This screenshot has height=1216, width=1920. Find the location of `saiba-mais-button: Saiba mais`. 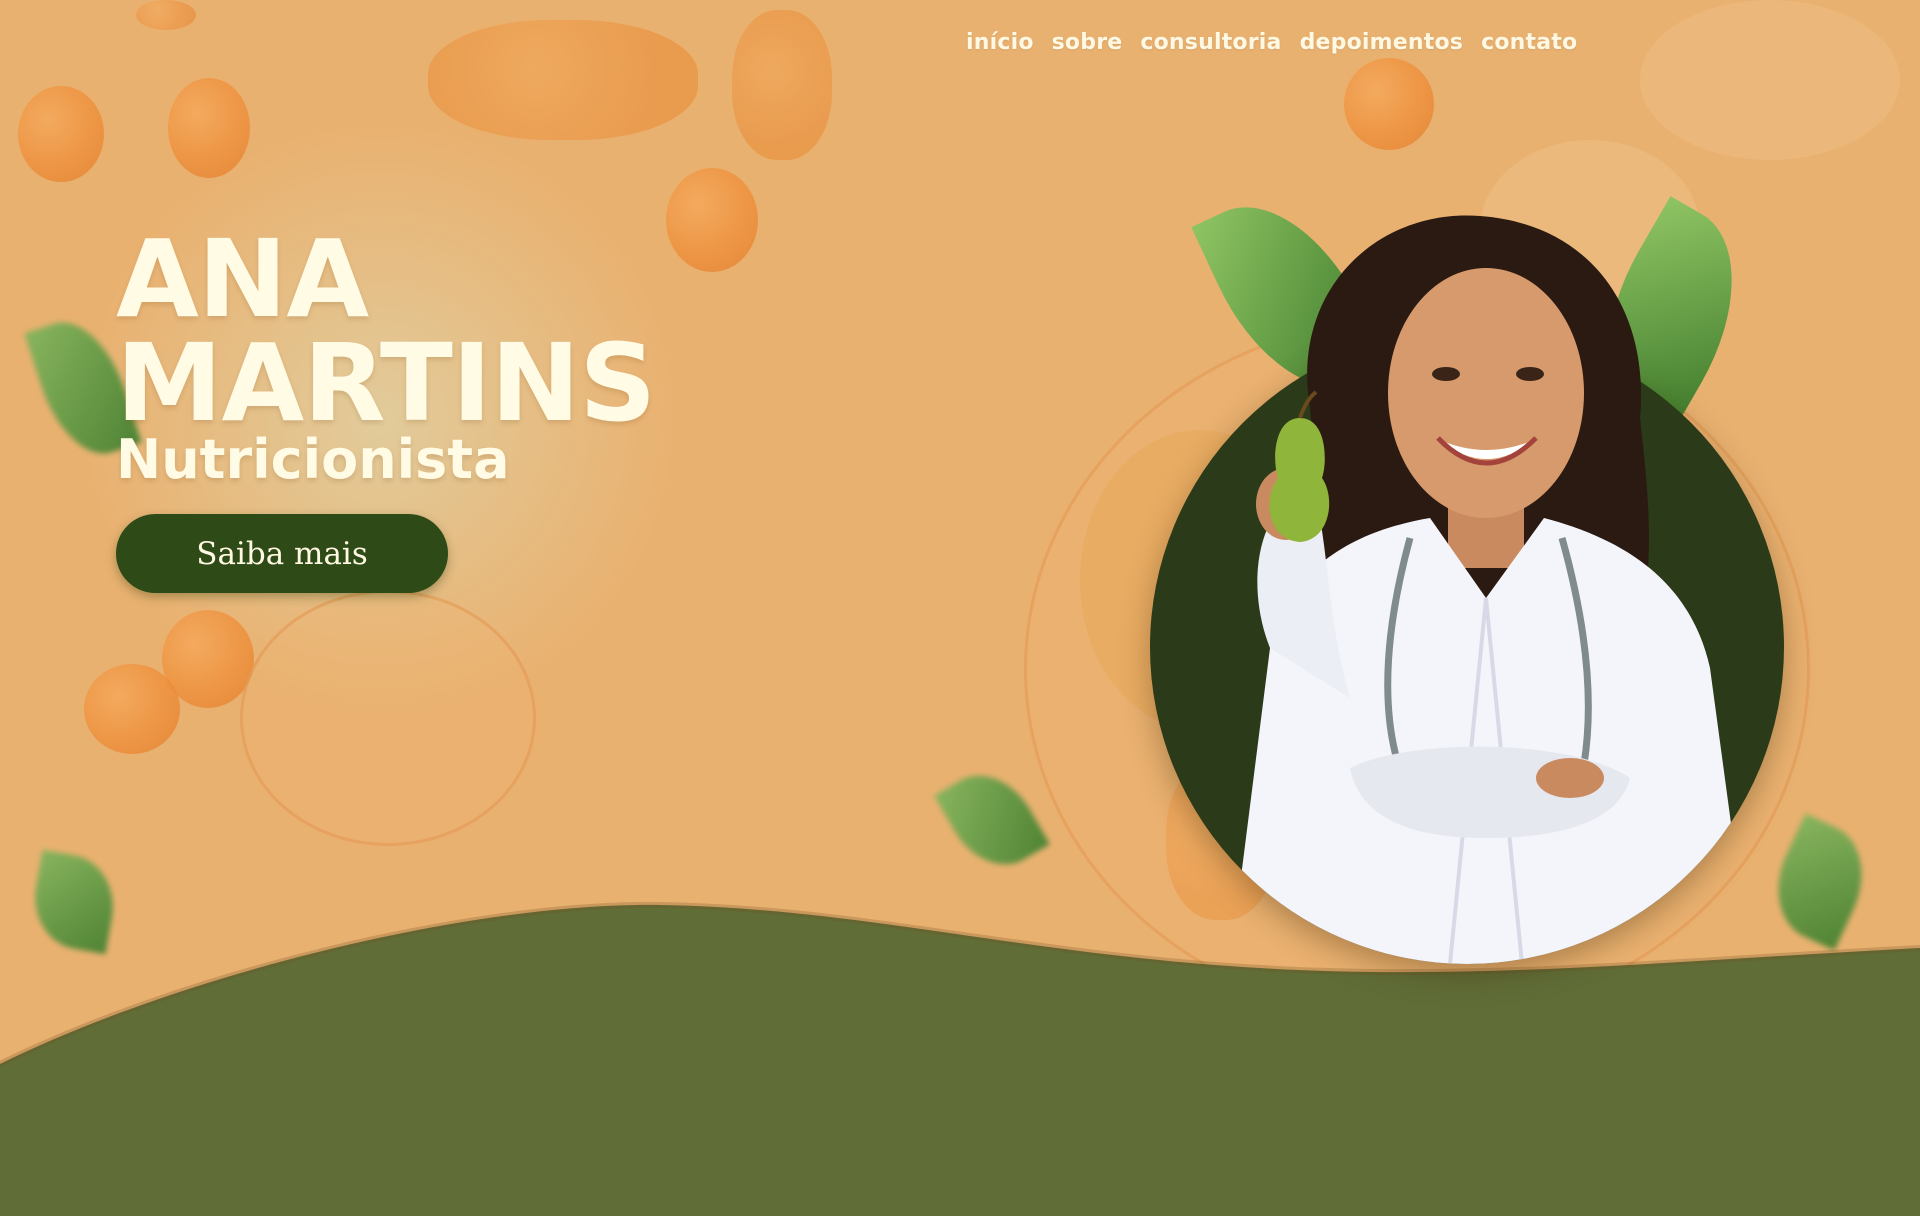

saiba-mais-button: Saiba mais is located at coordinates (282, 553).